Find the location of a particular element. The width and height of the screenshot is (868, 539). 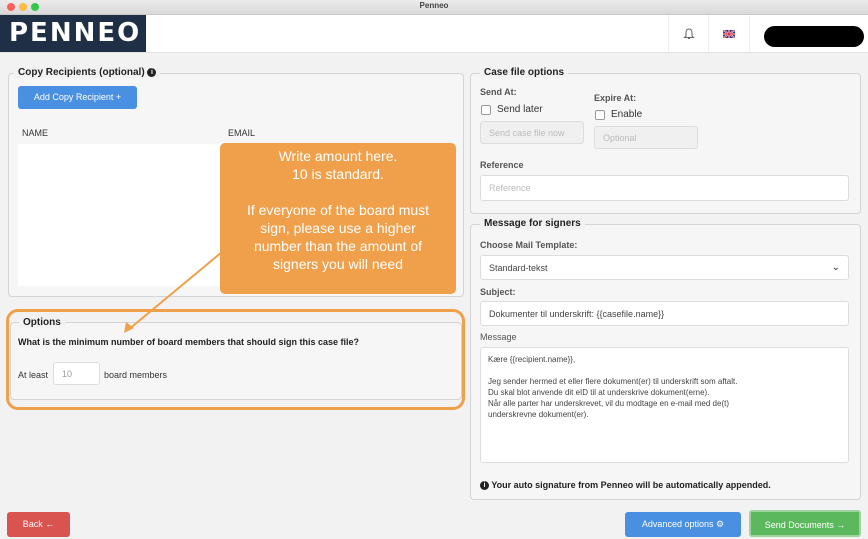

language-button is located at coordinates (729, 33).